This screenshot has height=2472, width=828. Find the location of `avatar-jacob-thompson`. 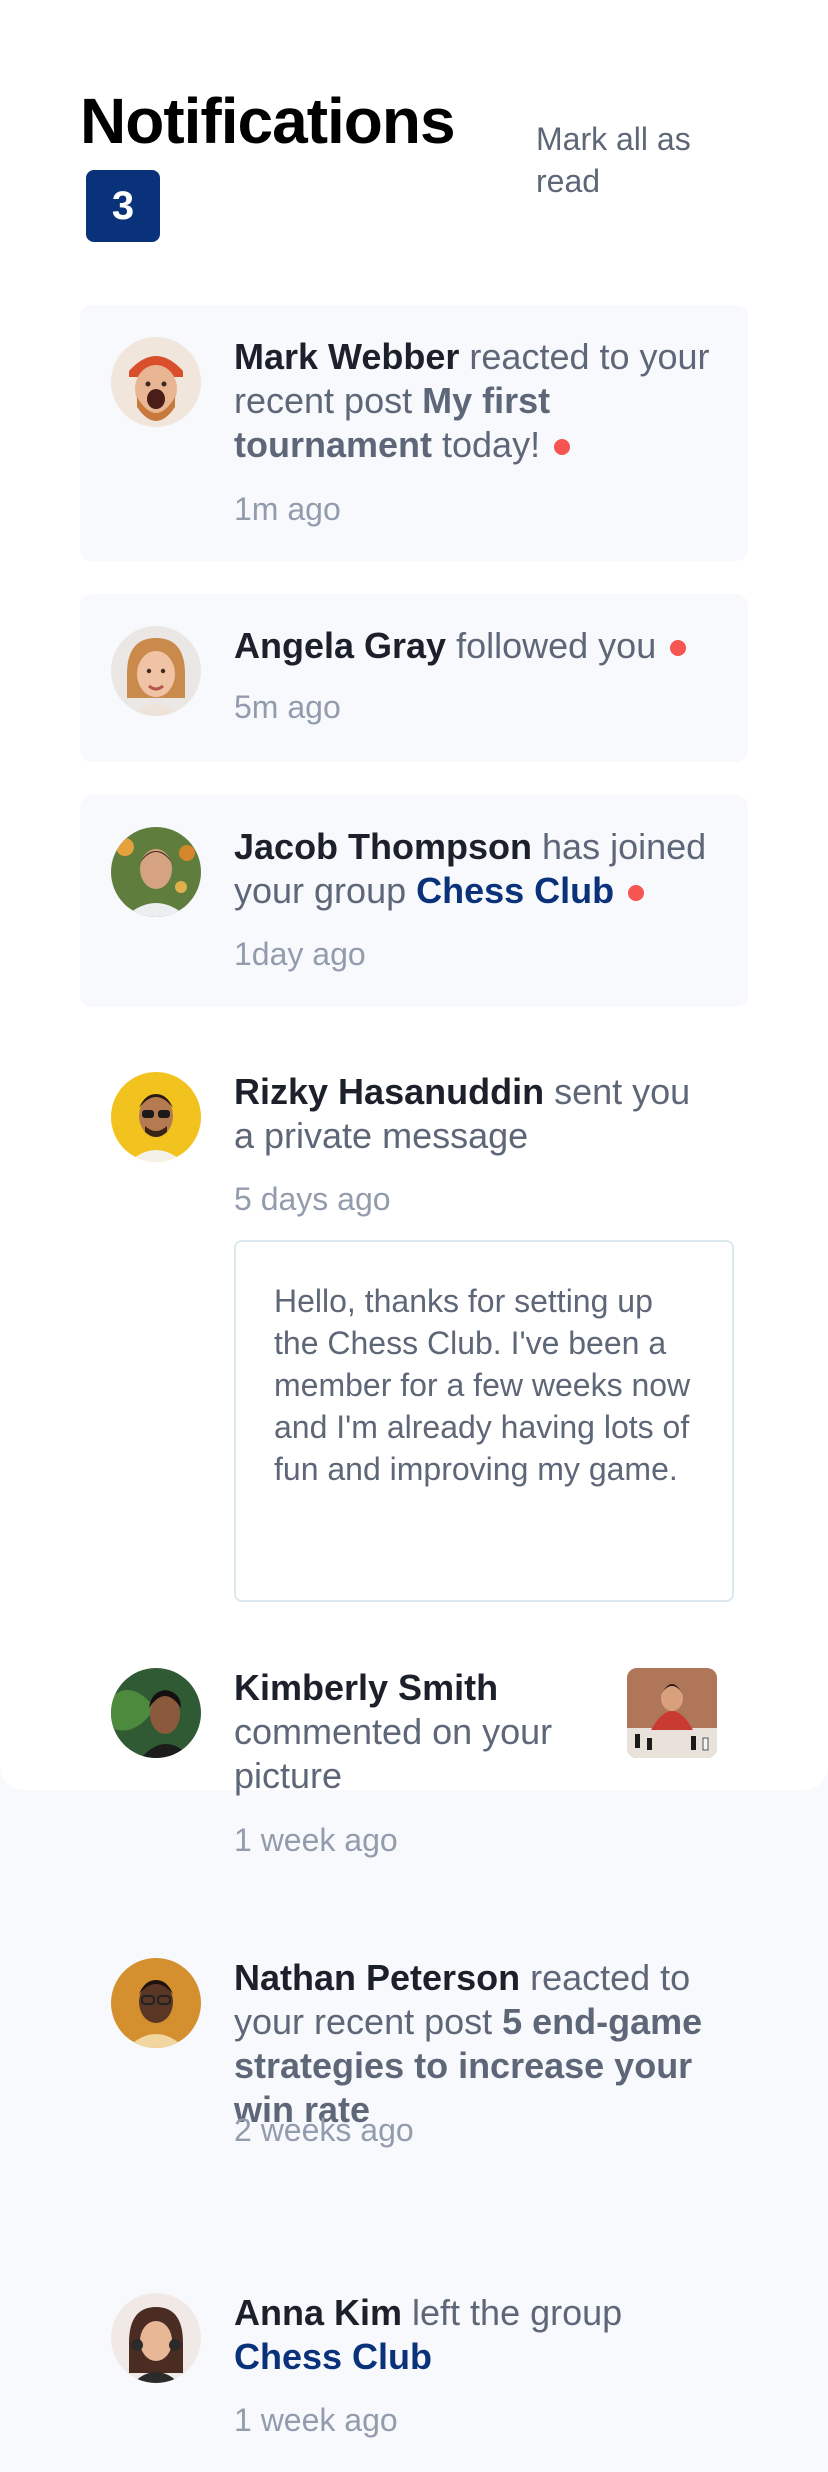

avatar-jacob-thompson is located at coordinates (156, 872).